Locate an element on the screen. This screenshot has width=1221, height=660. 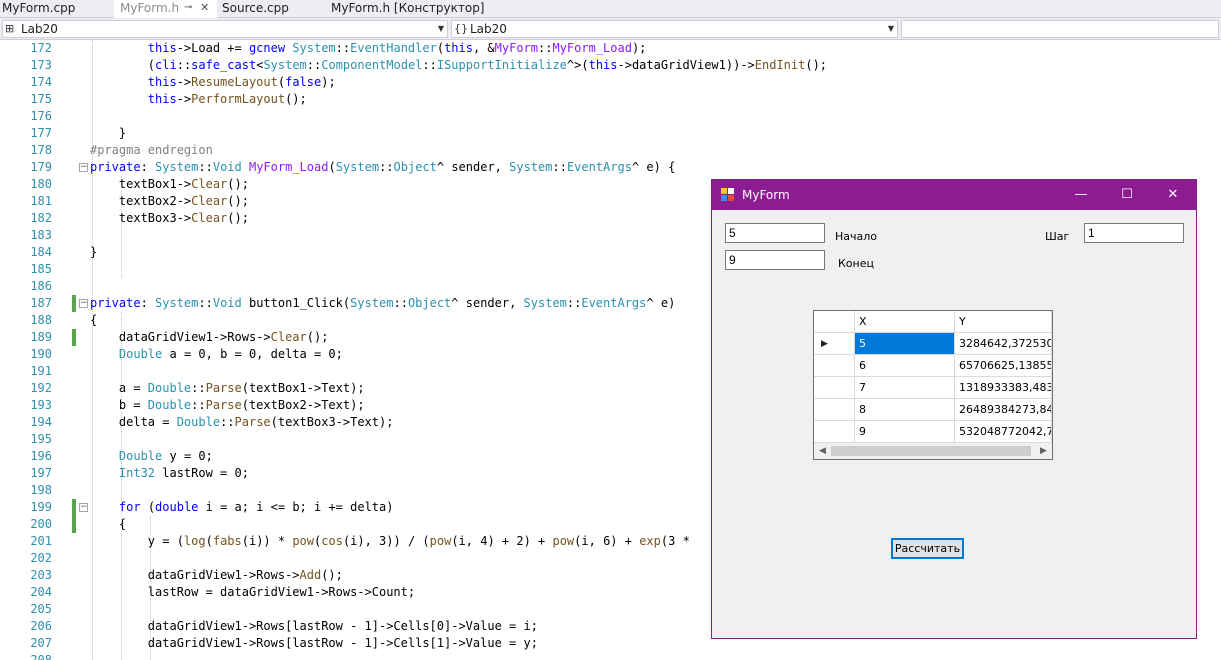
line-number: 179 is located at coordinates (41, 167).